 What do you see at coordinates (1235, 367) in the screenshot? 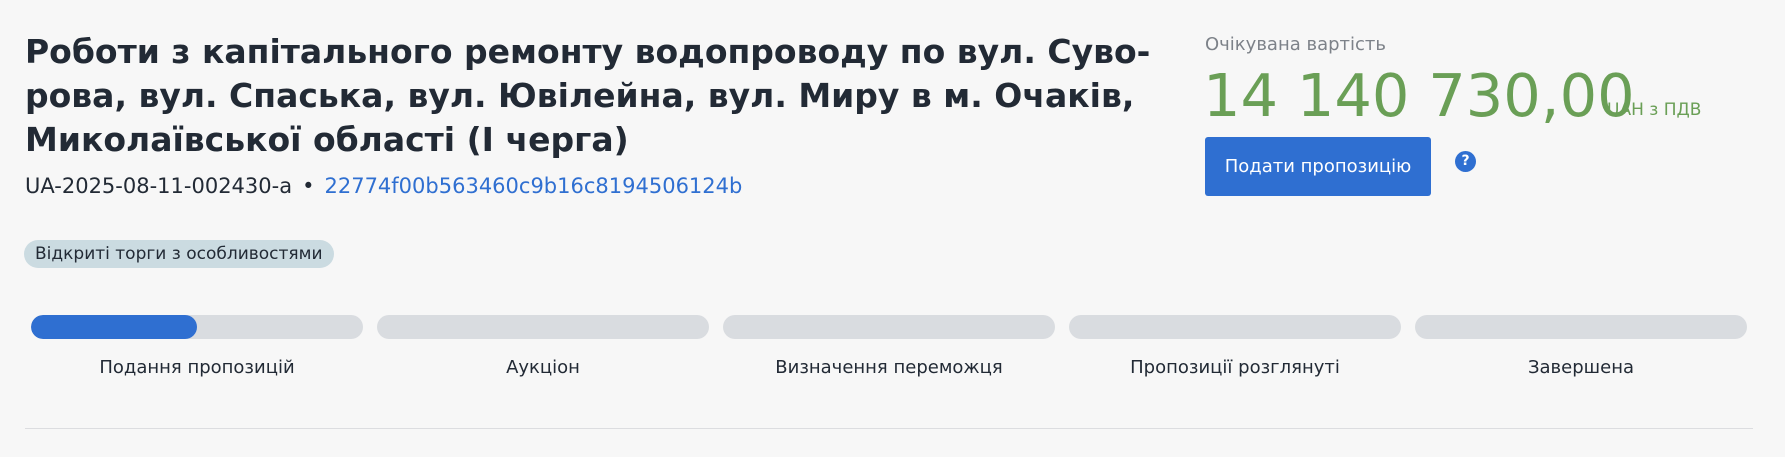
I see `stage-label: Пропозиції розглянуті` at bounding box center [1235, 367].